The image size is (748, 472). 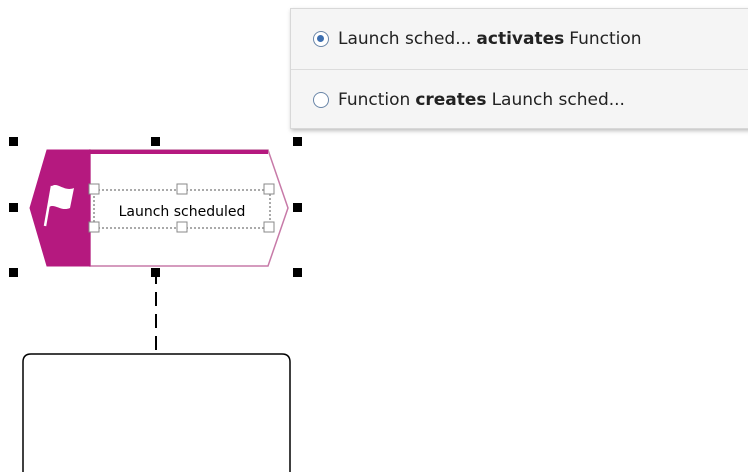 What do you see at coordinates (374, 100) in the screenshot?
I see `relationship-source: Function` at bounding box center [374, 100].